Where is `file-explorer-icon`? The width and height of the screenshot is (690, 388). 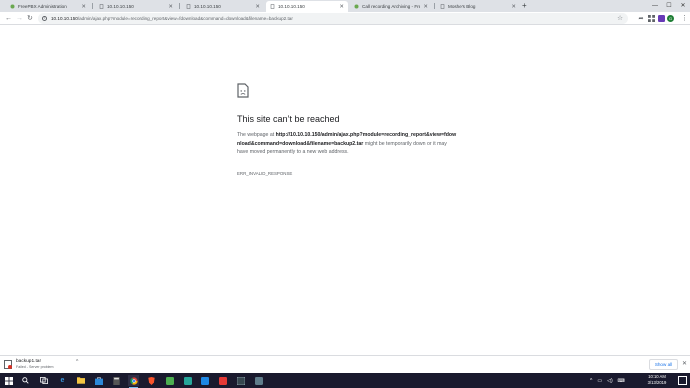 file-explorer-icon is located at coordinates (80, 380).